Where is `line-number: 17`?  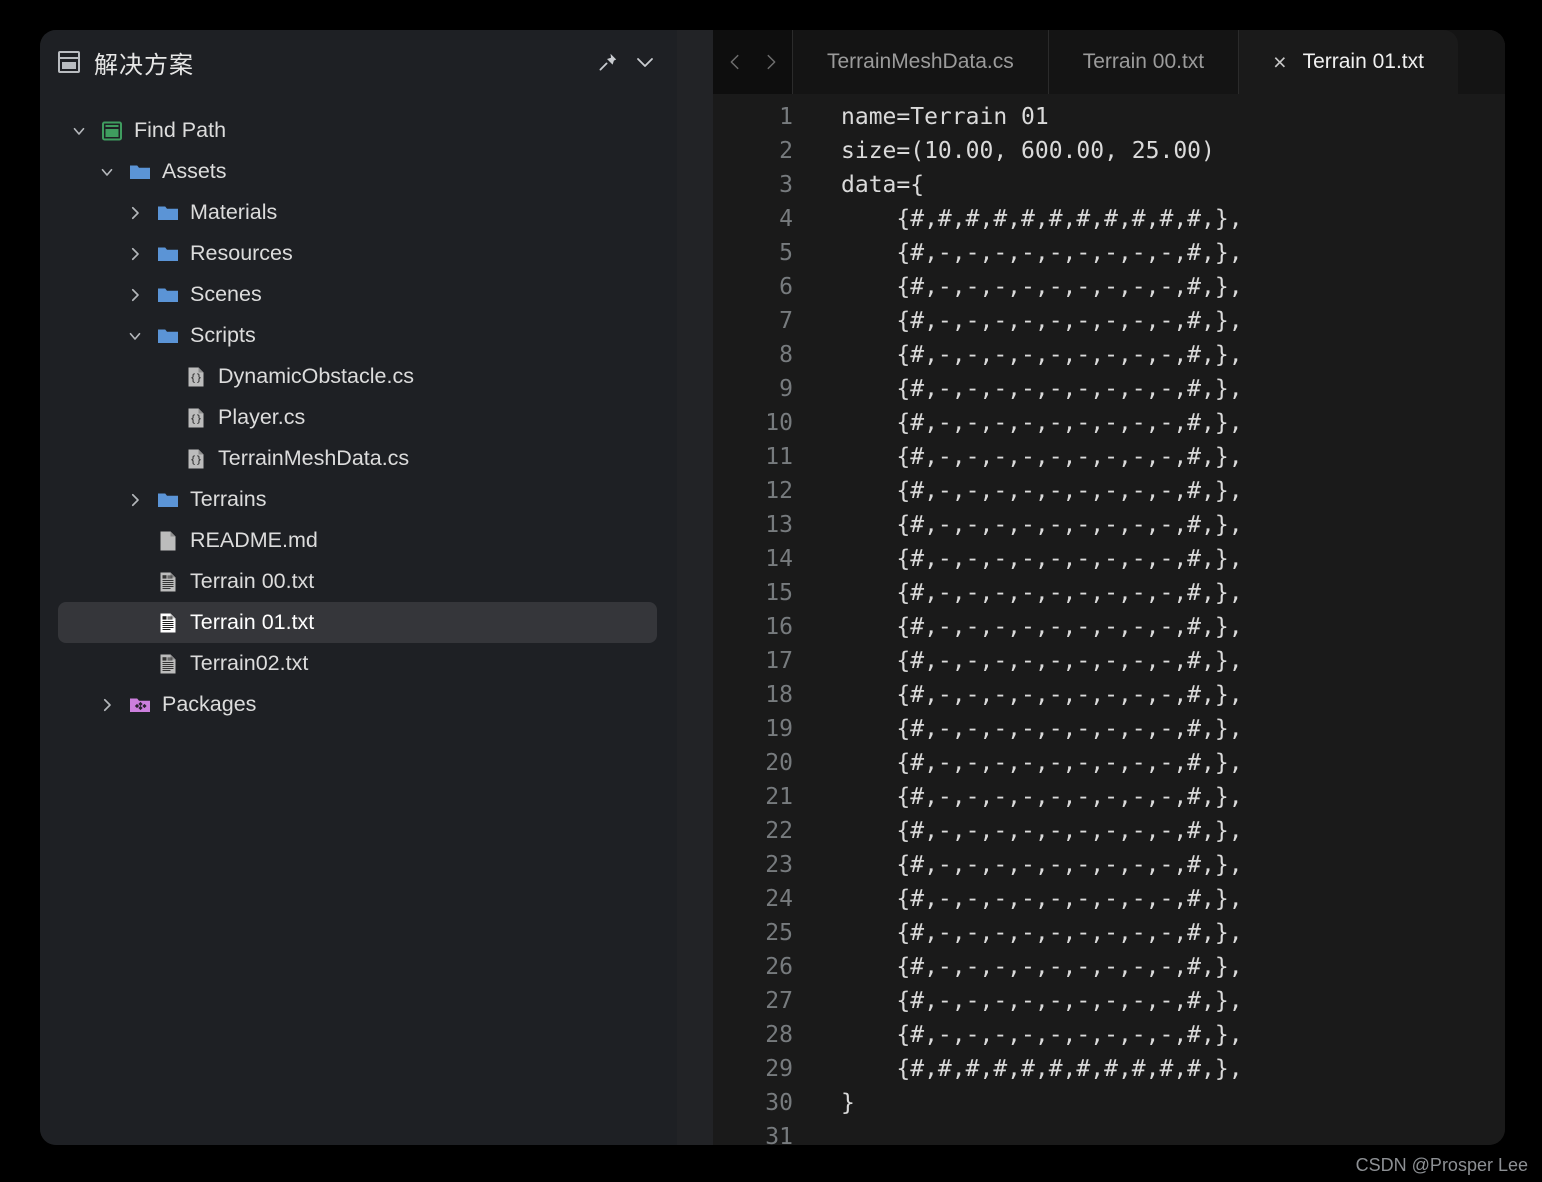 line-number: 17 is located at coordinates (779, 661).